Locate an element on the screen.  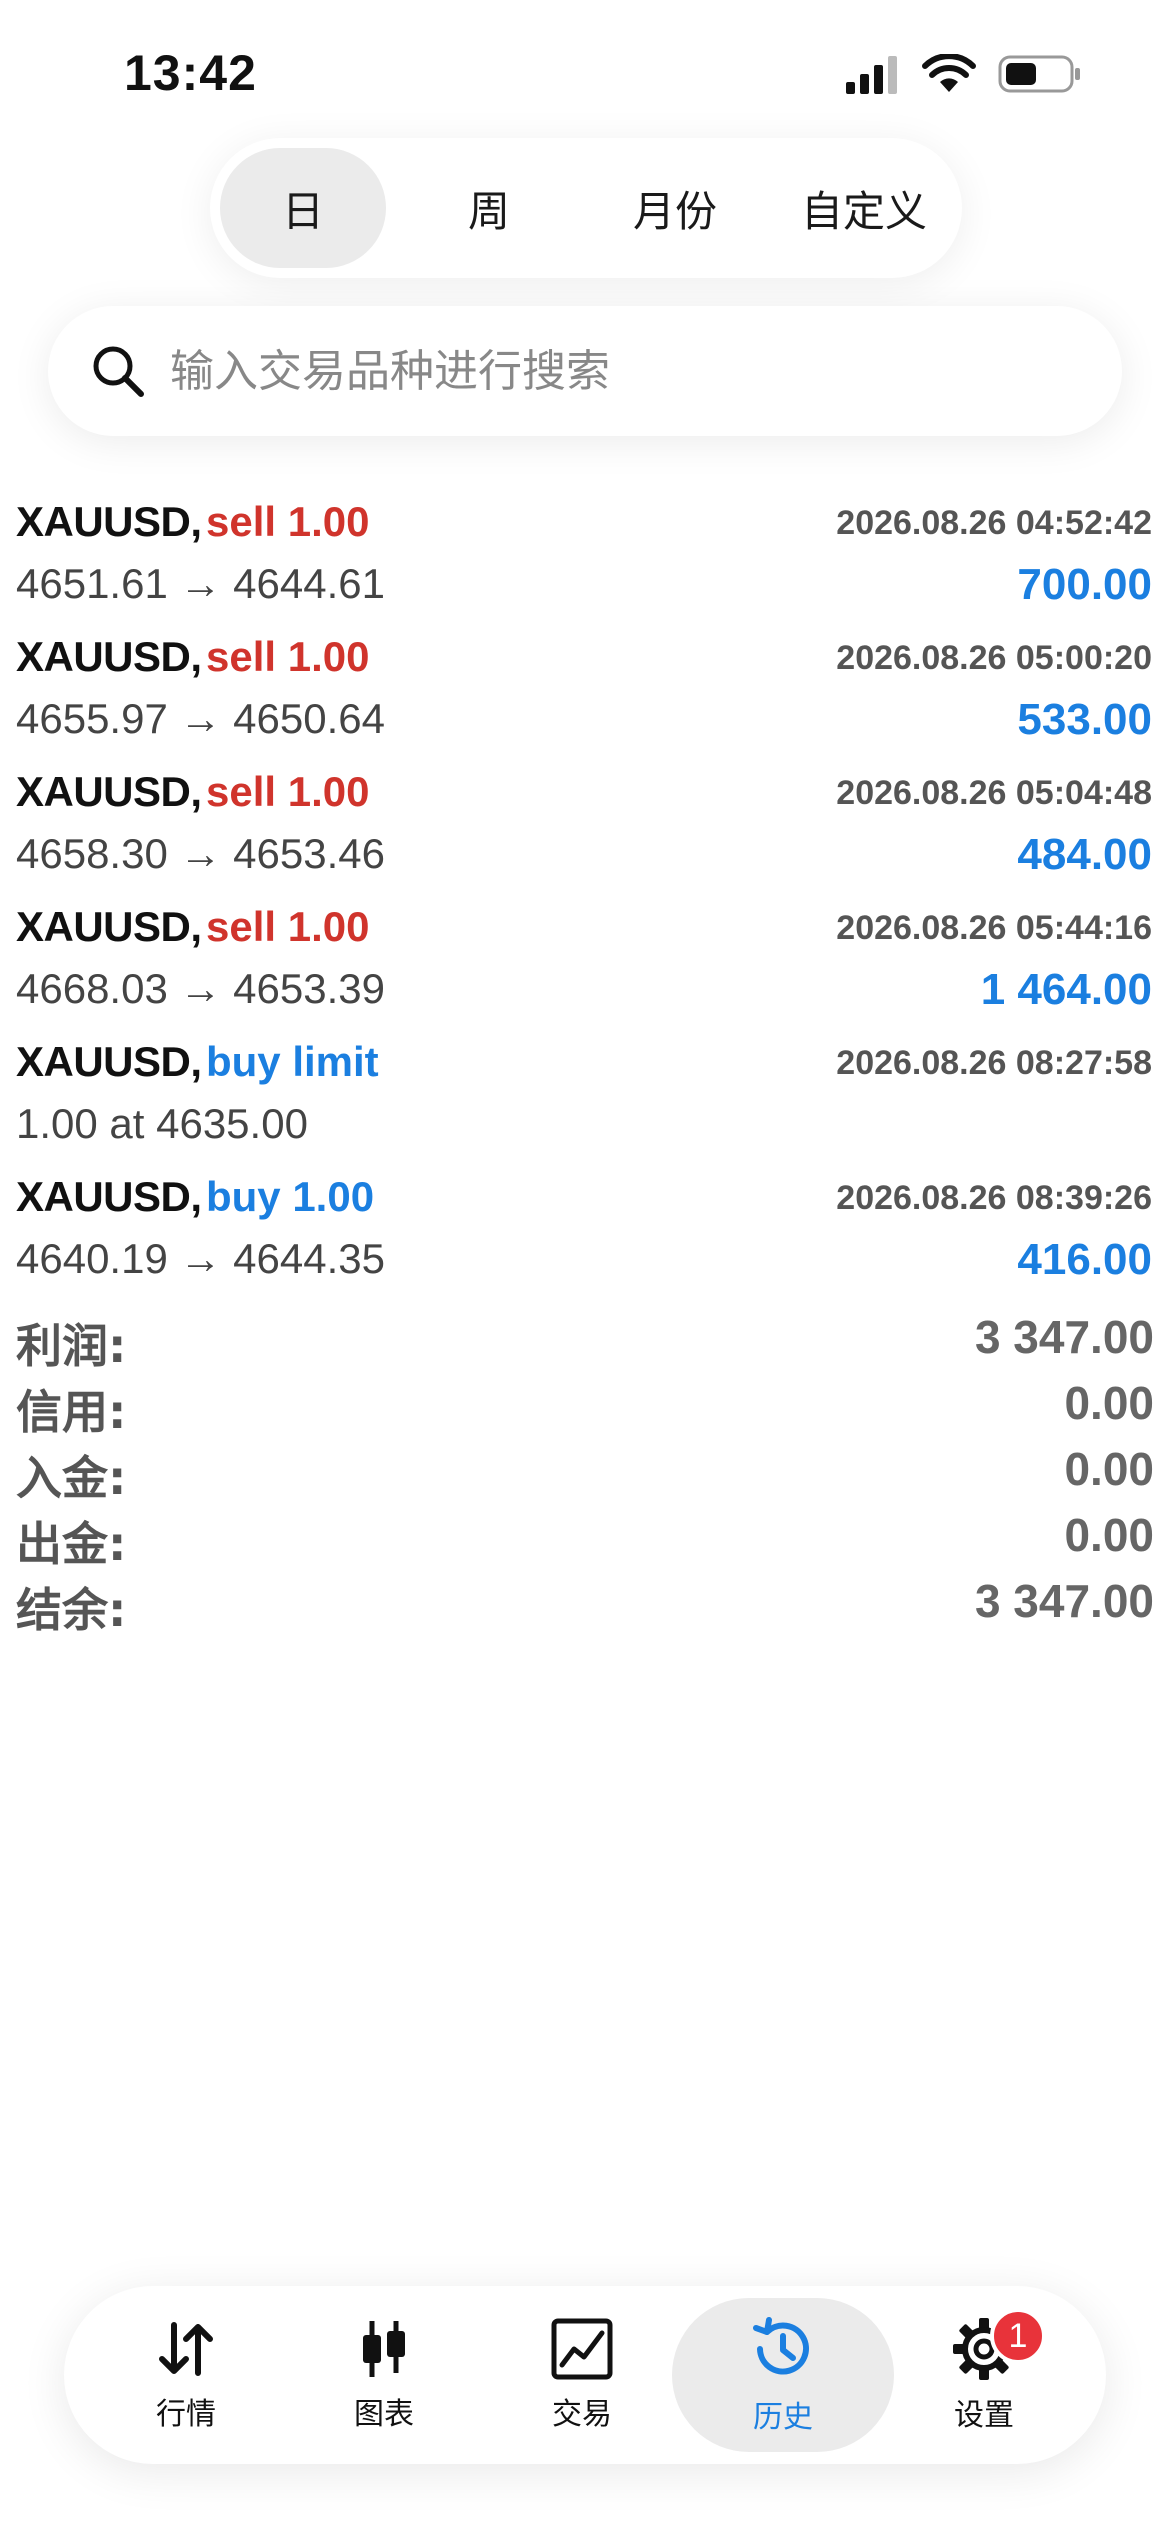
candlestick-chart-icon is located at coordinates (384, 2349).